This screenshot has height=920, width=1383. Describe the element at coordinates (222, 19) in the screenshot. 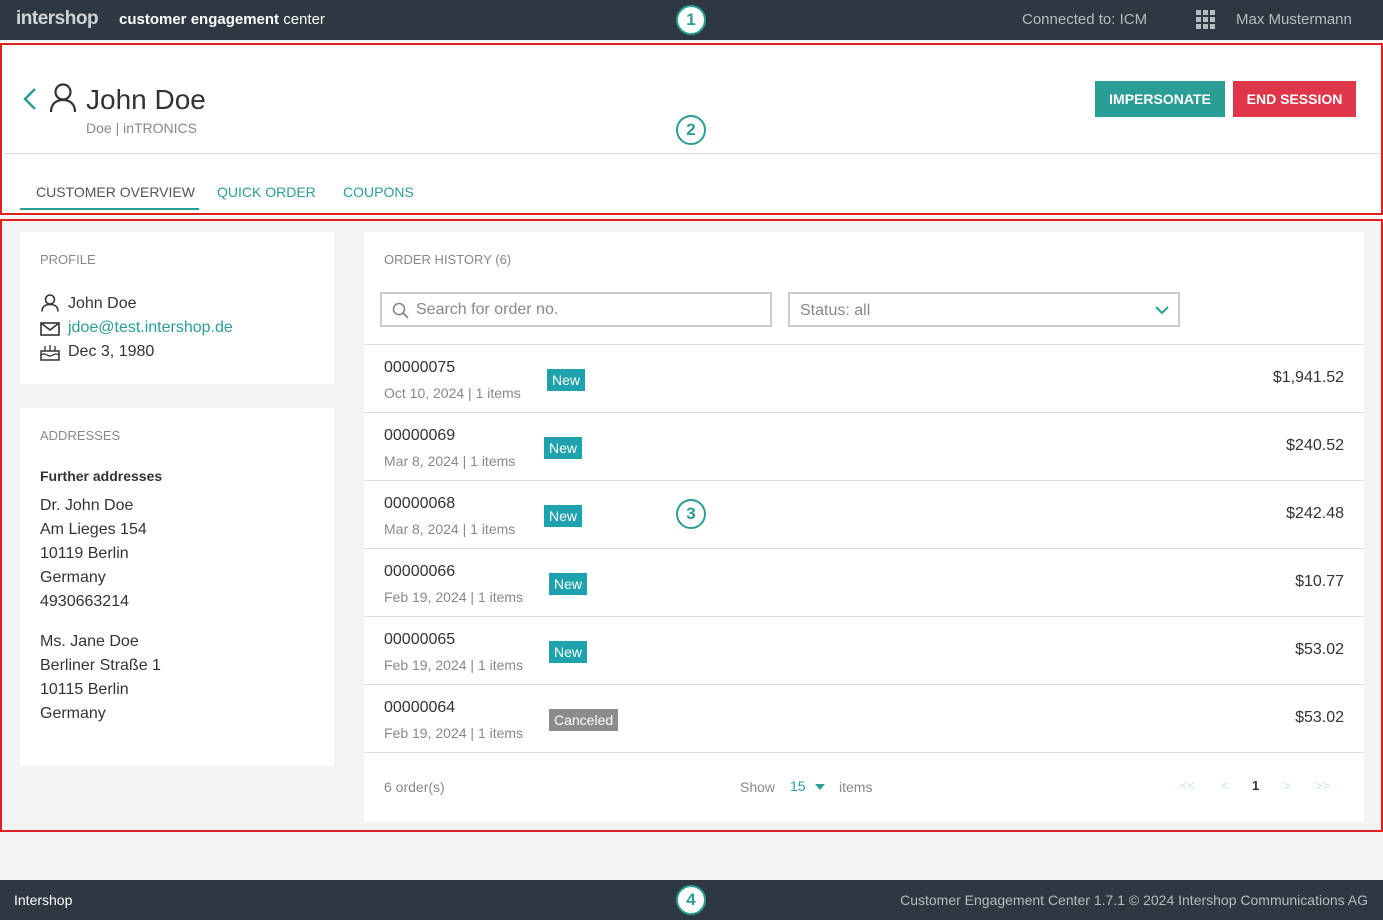

I see `app-title: customer engagement center` at that location.